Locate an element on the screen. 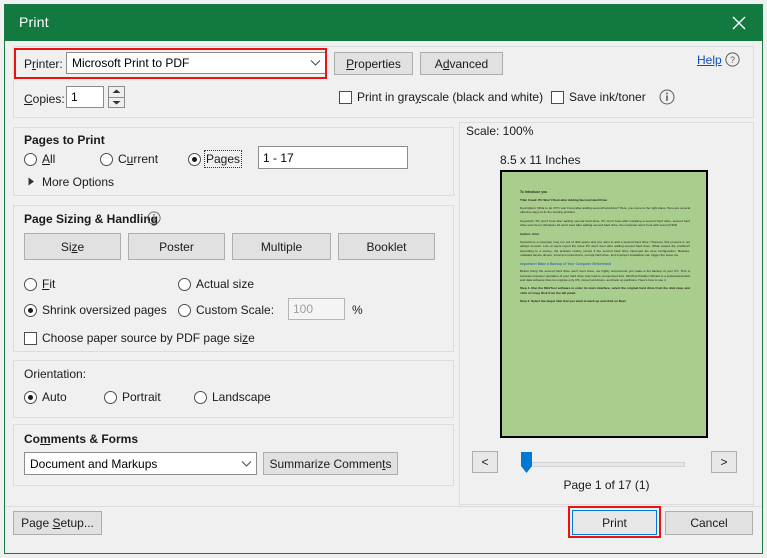 Image resolution: width=767 pixels, height=558 pixels. comments-forms-select-value: Document and Markups is located at coordinates (94, 463).